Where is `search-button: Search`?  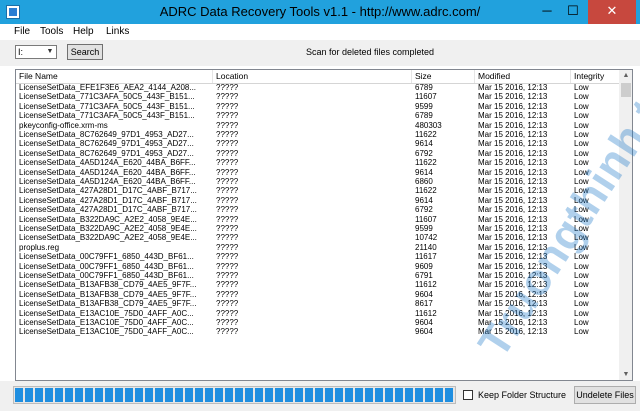
search-button: Search is located at coordinates (85, 52).